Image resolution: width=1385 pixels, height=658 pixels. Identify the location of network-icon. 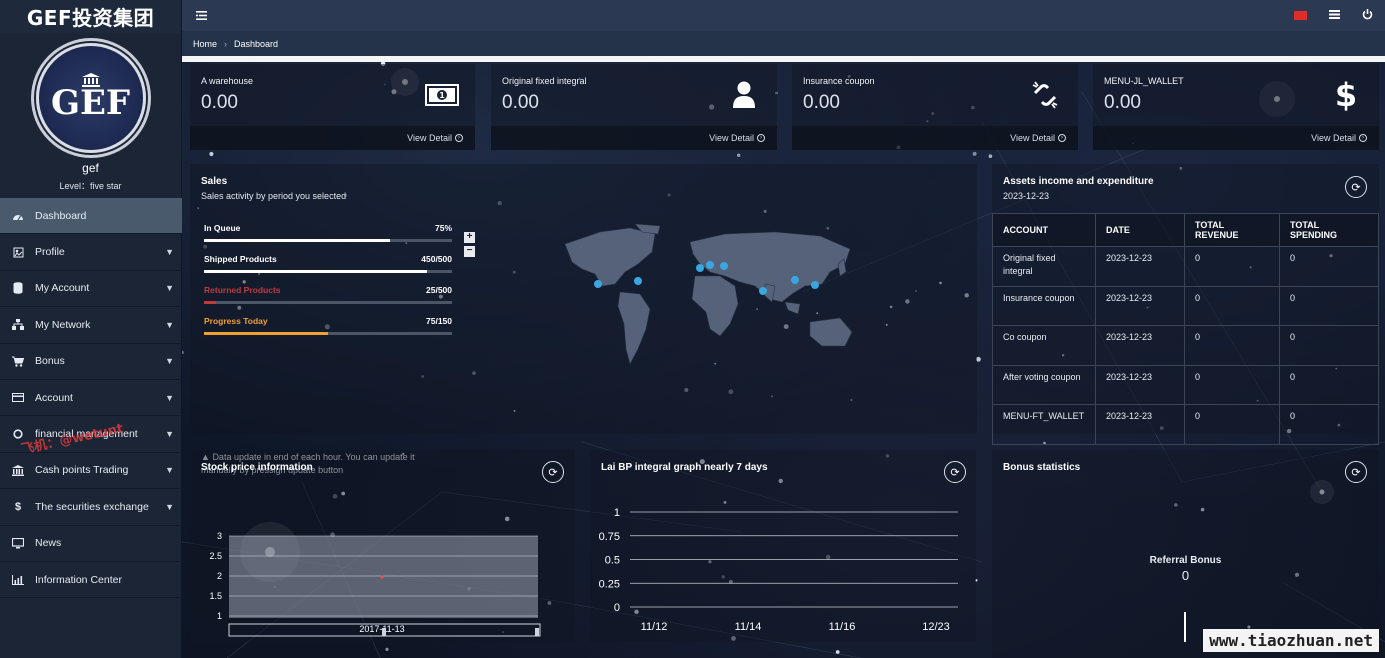
(18, 325).